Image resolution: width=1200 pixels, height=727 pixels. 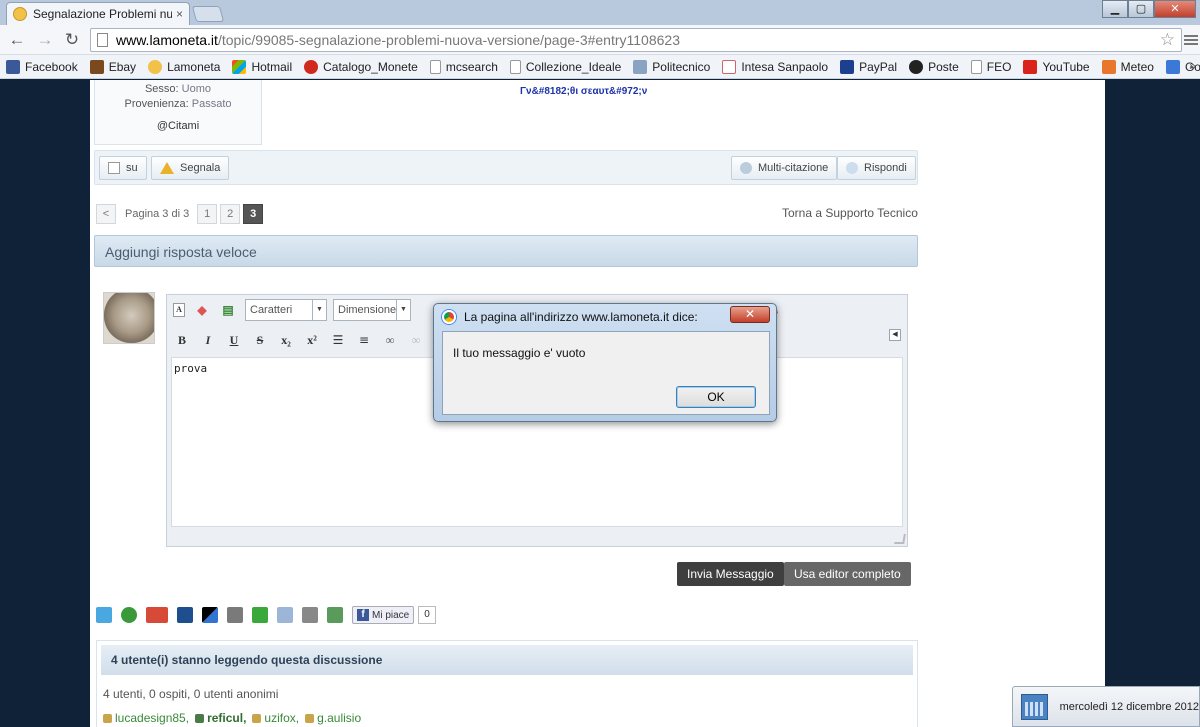 I want to click on taskbar-clock: mercoledì 12 dicembre 2012, so click(x=1106, y=706).